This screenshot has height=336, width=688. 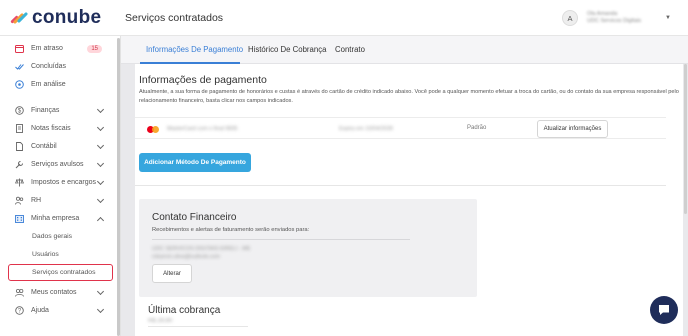 What do you see at coordinates (350, 49) in the screenshot?
I see `tab-contrato: Contrato` at bounding box center [350, 49].